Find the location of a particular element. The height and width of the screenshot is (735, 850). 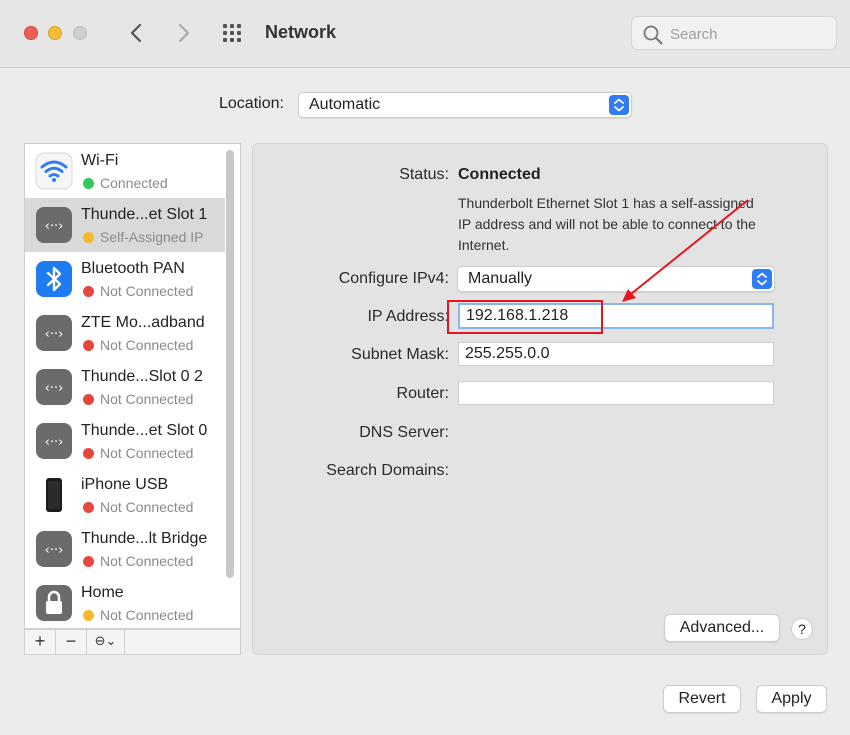

service-item-zte-broadband: ‹··› ZTE Mo...adband Not Connected is located at coordinates (125, 333).